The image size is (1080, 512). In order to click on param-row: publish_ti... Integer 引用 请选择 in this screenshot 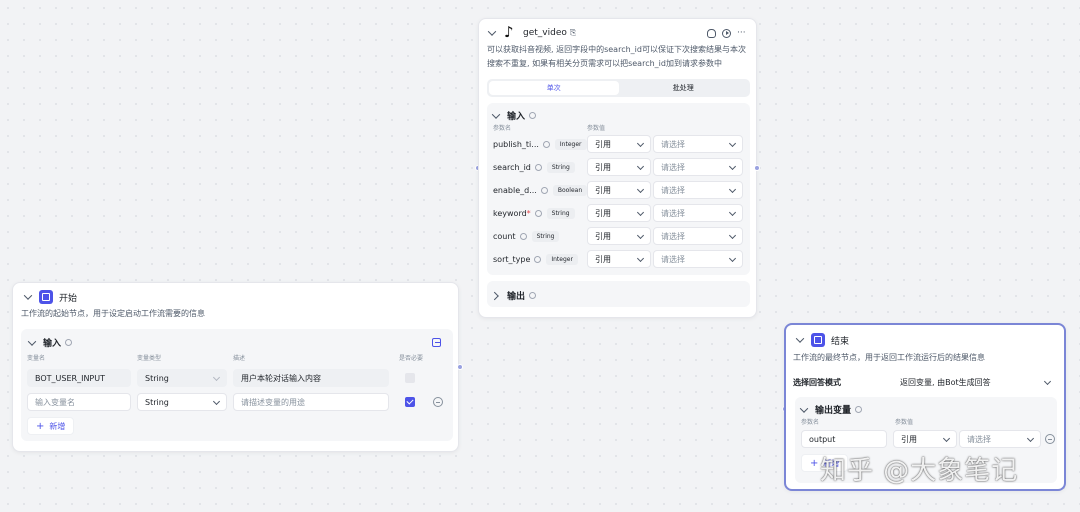, I will do `click(618, 145)`.